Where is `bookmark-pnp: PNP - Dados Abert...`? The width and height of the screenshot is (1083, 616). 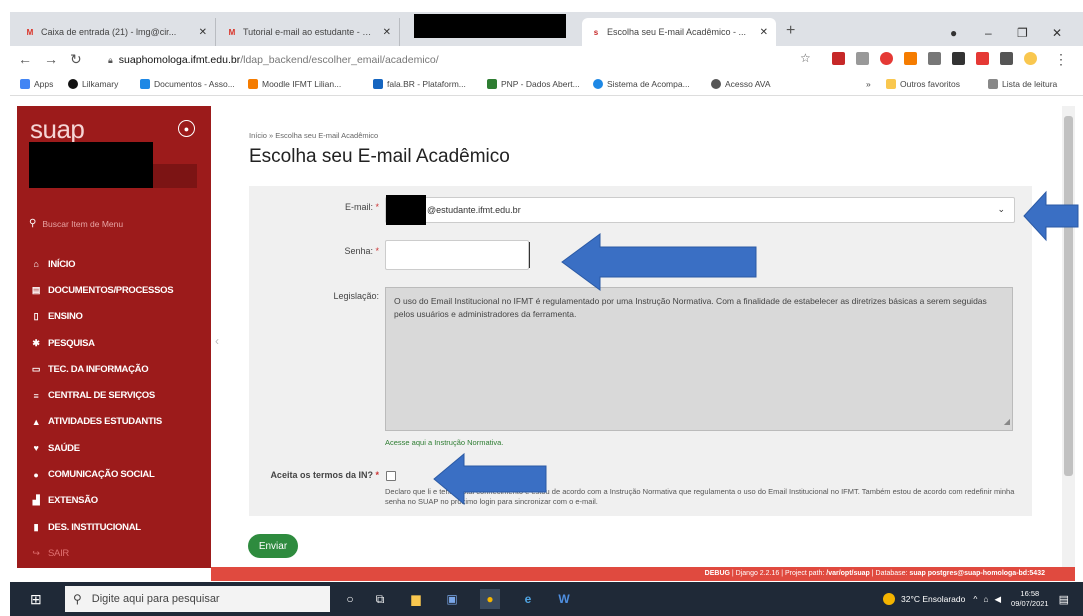
bookmark-pnp: PNP - Dados Abert... is located at coordinates (533, 84).